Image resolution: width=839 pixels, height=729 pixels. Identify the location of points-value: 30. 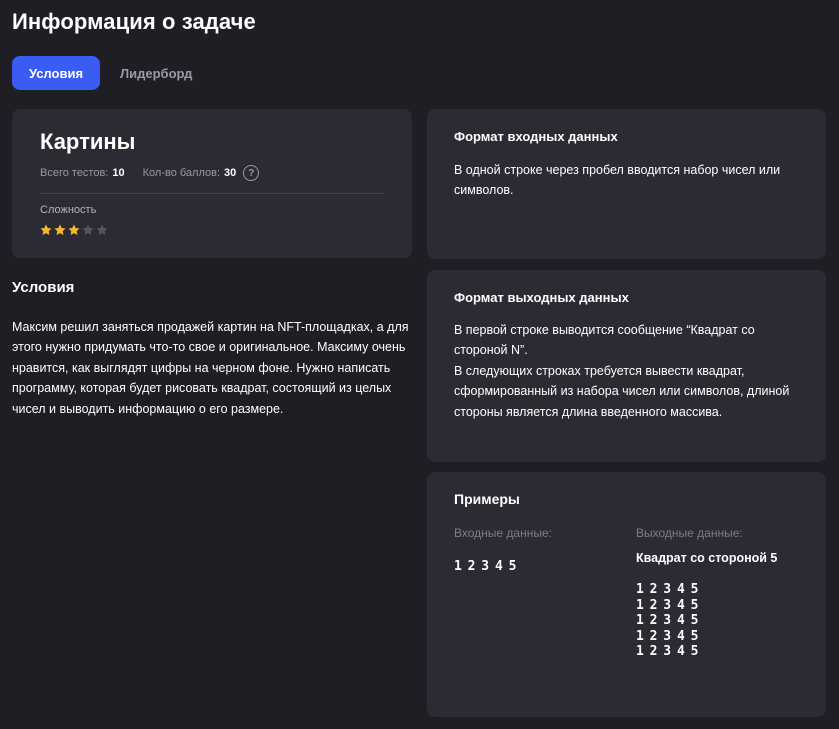
(230, 173).